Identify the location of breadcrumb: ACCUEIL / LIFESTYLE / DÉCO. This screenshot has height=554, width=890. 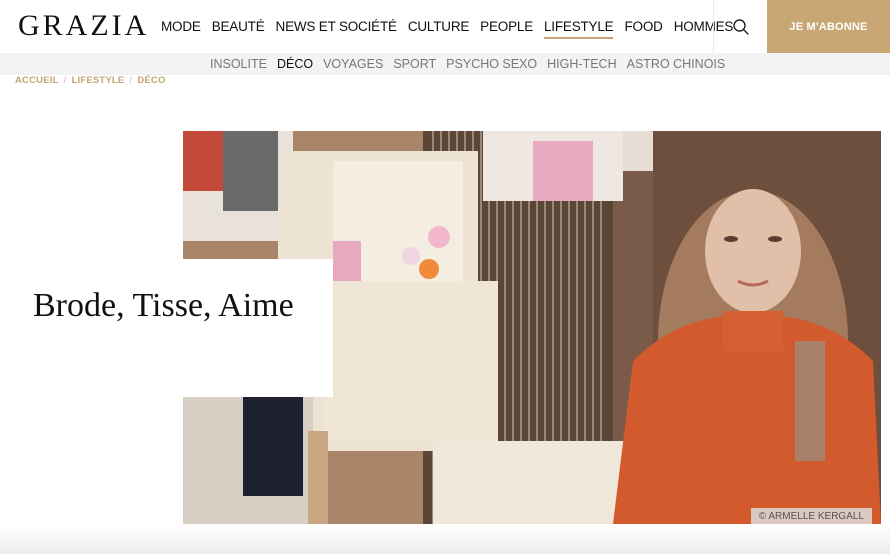
(90, 80).